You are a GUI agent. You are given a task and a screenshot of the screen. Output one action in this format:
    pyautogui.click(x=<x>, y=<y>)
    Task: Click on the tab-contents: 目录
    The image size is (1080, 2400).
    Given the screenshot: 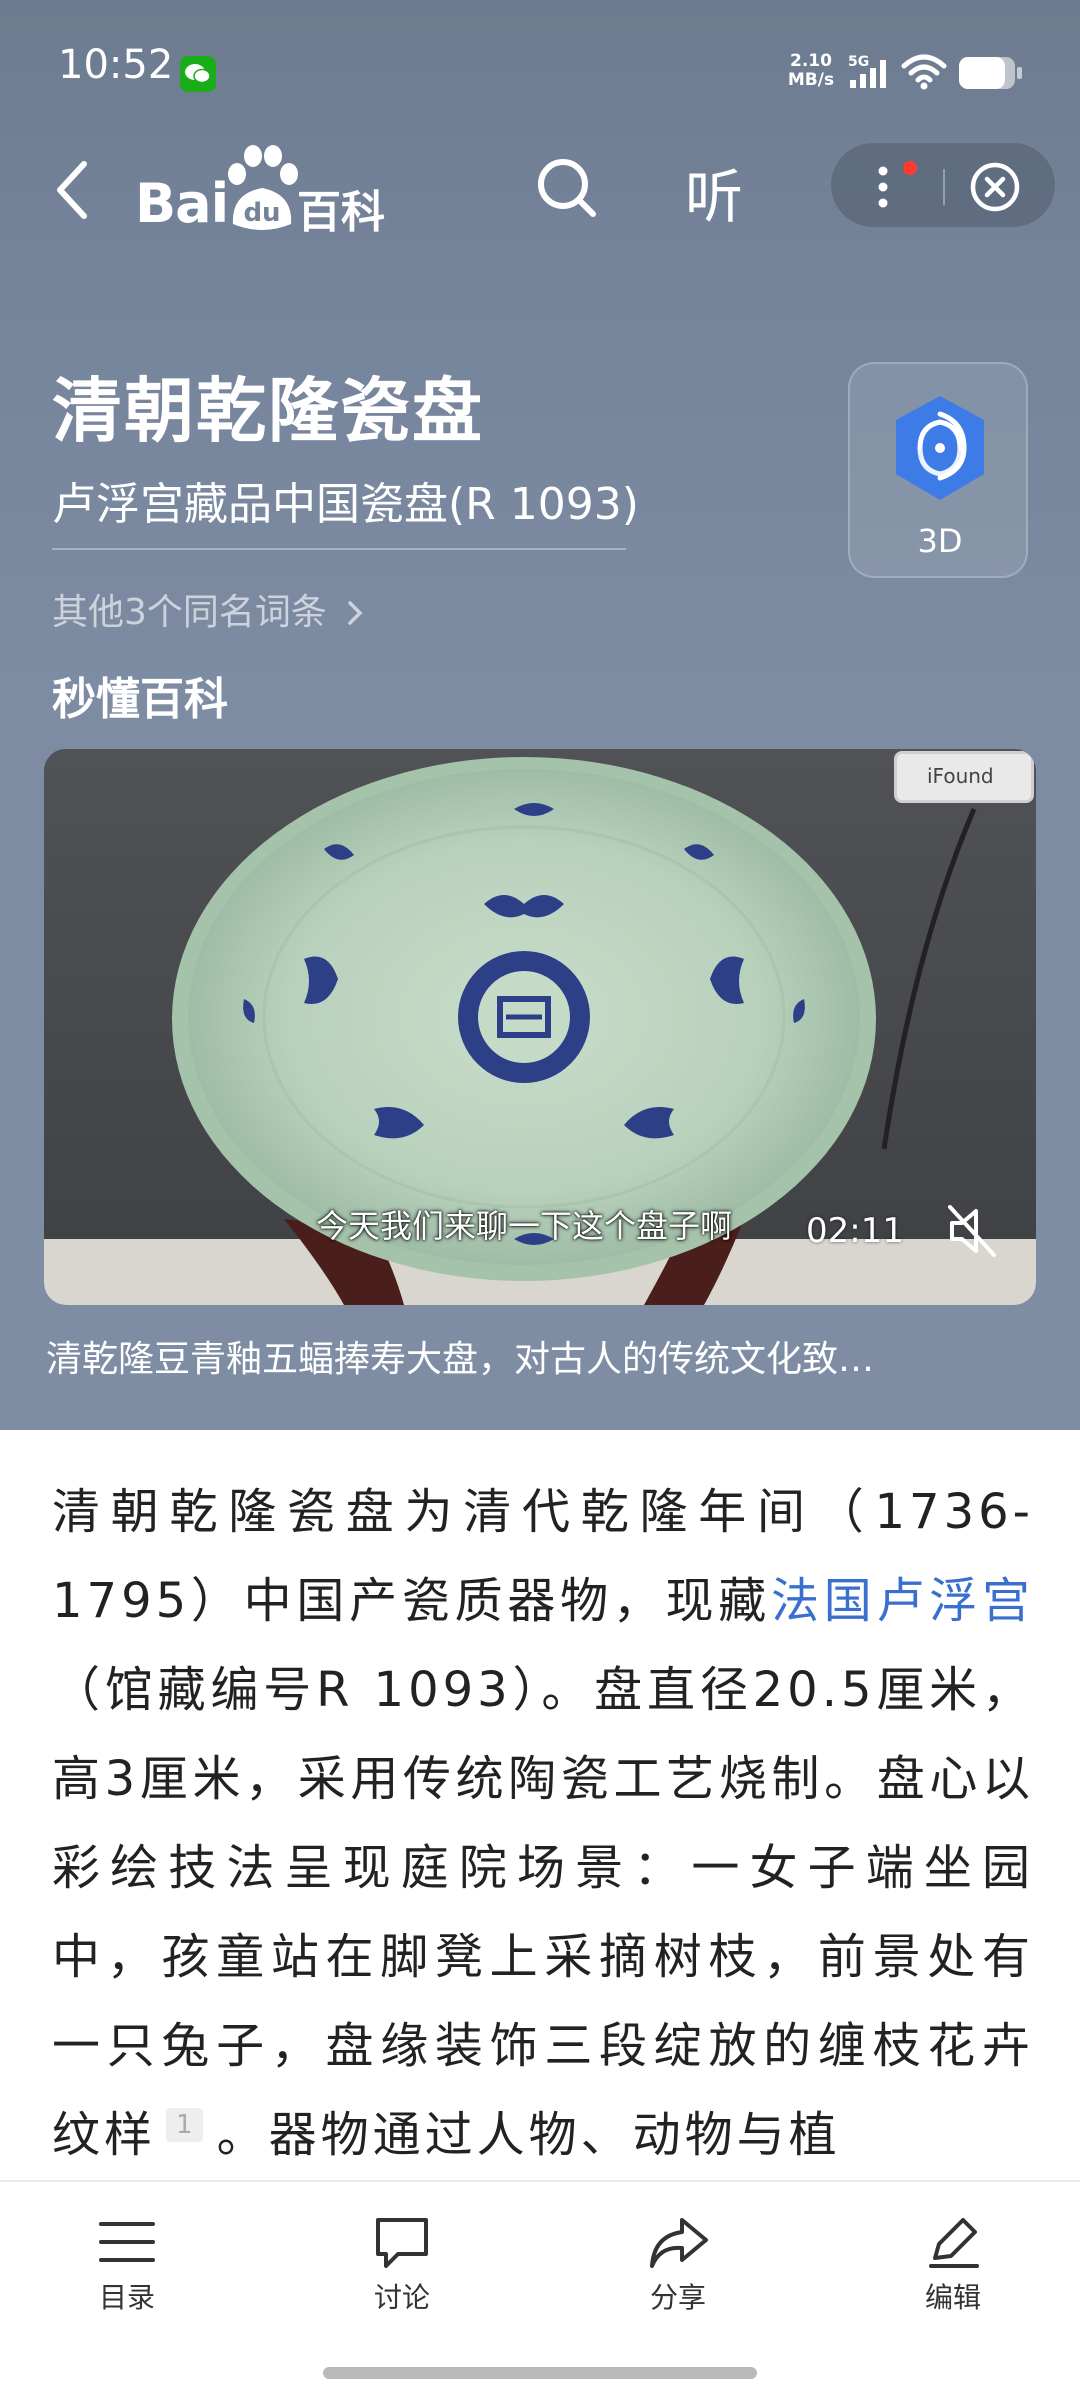 What is the action you would take?
    pyautogui.click(x=127, y=2267)
    